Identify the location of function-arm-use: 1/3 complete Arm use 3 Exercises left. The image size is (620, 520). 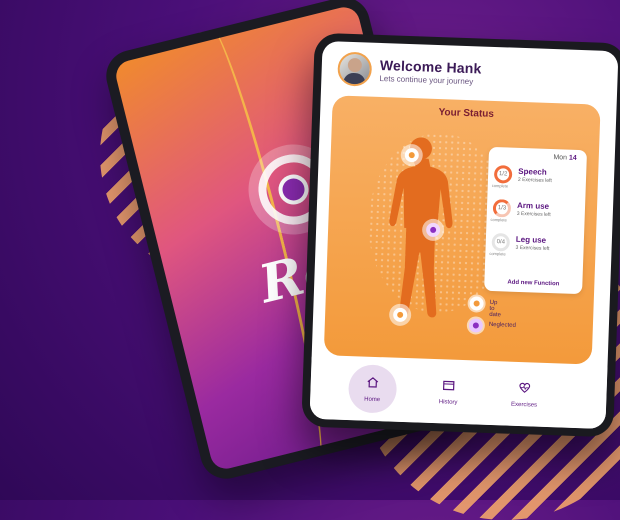
(537, 215).